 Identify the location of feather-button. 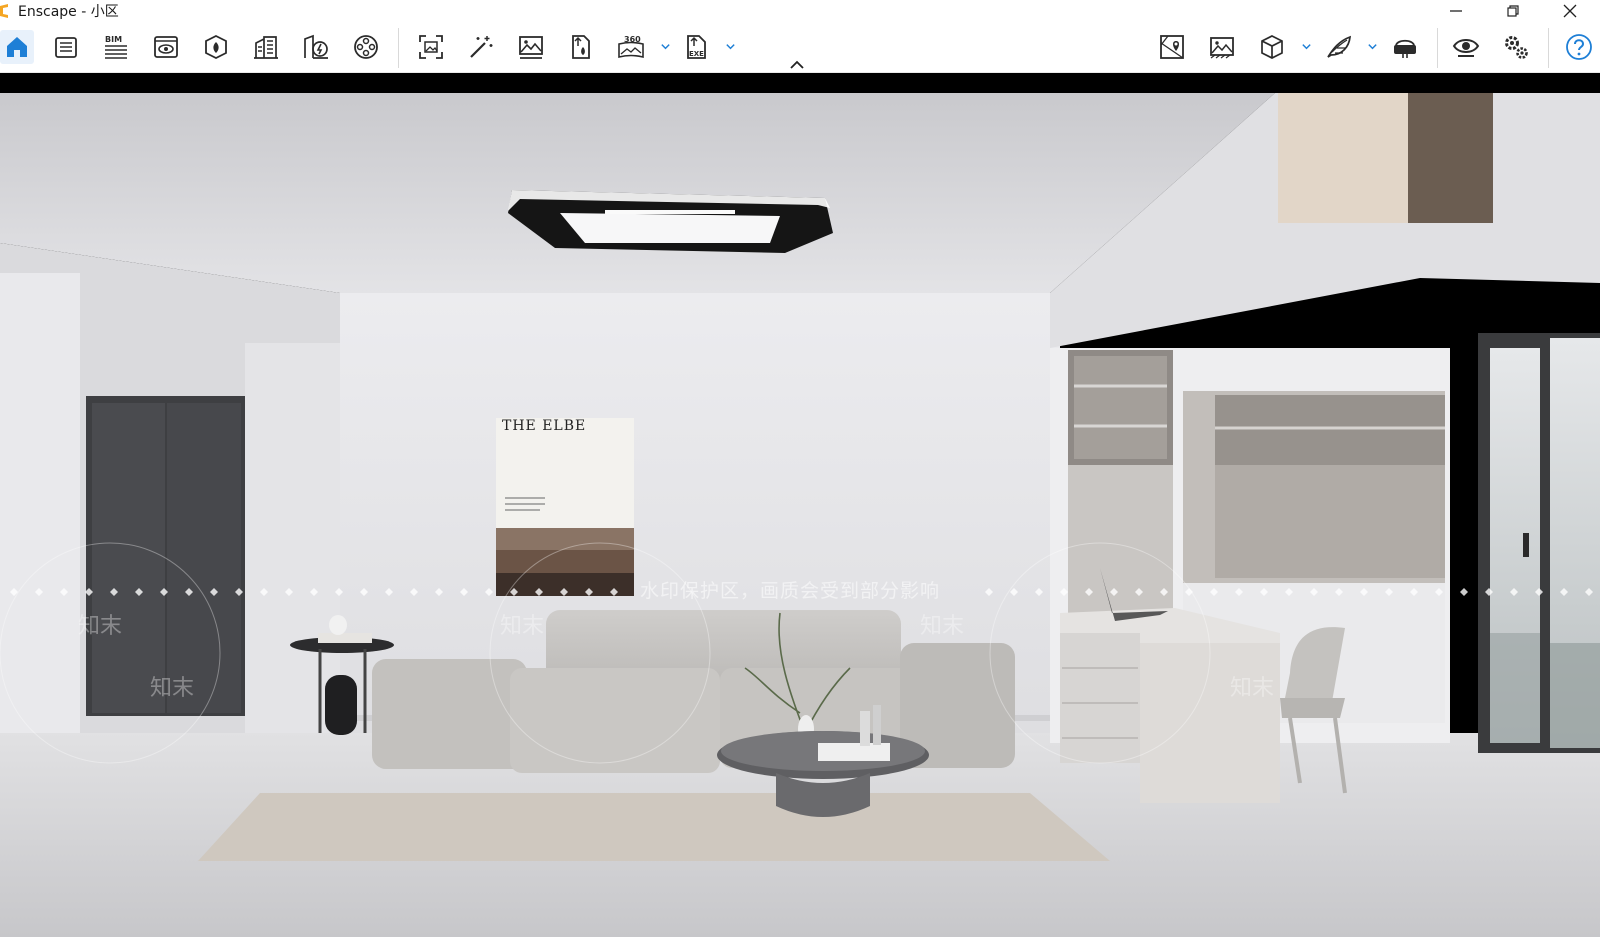
(1339, 47).